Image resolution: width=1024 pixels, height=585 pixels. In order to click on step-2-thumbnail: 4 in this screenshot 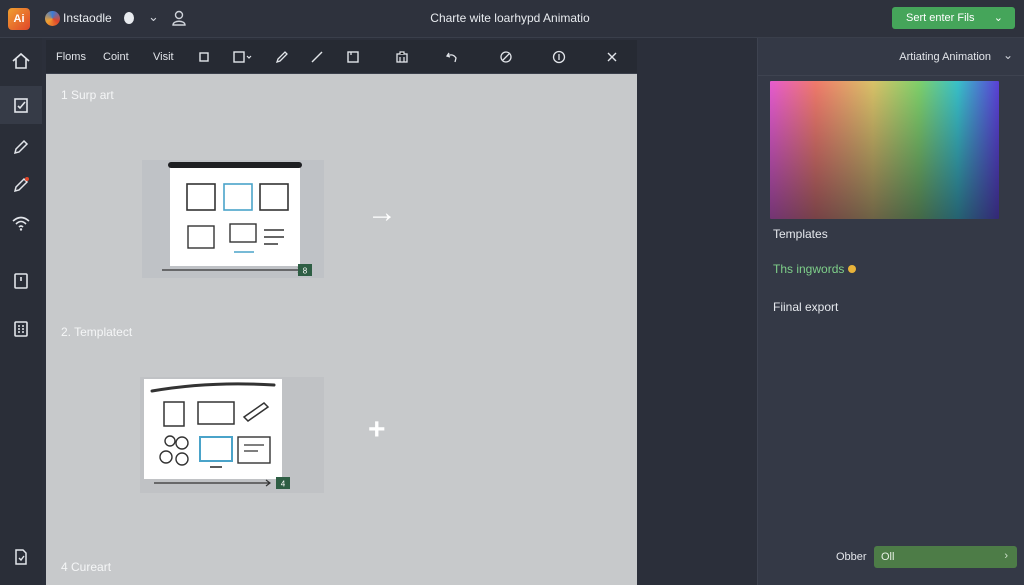, I will do `click(232, 435)`.